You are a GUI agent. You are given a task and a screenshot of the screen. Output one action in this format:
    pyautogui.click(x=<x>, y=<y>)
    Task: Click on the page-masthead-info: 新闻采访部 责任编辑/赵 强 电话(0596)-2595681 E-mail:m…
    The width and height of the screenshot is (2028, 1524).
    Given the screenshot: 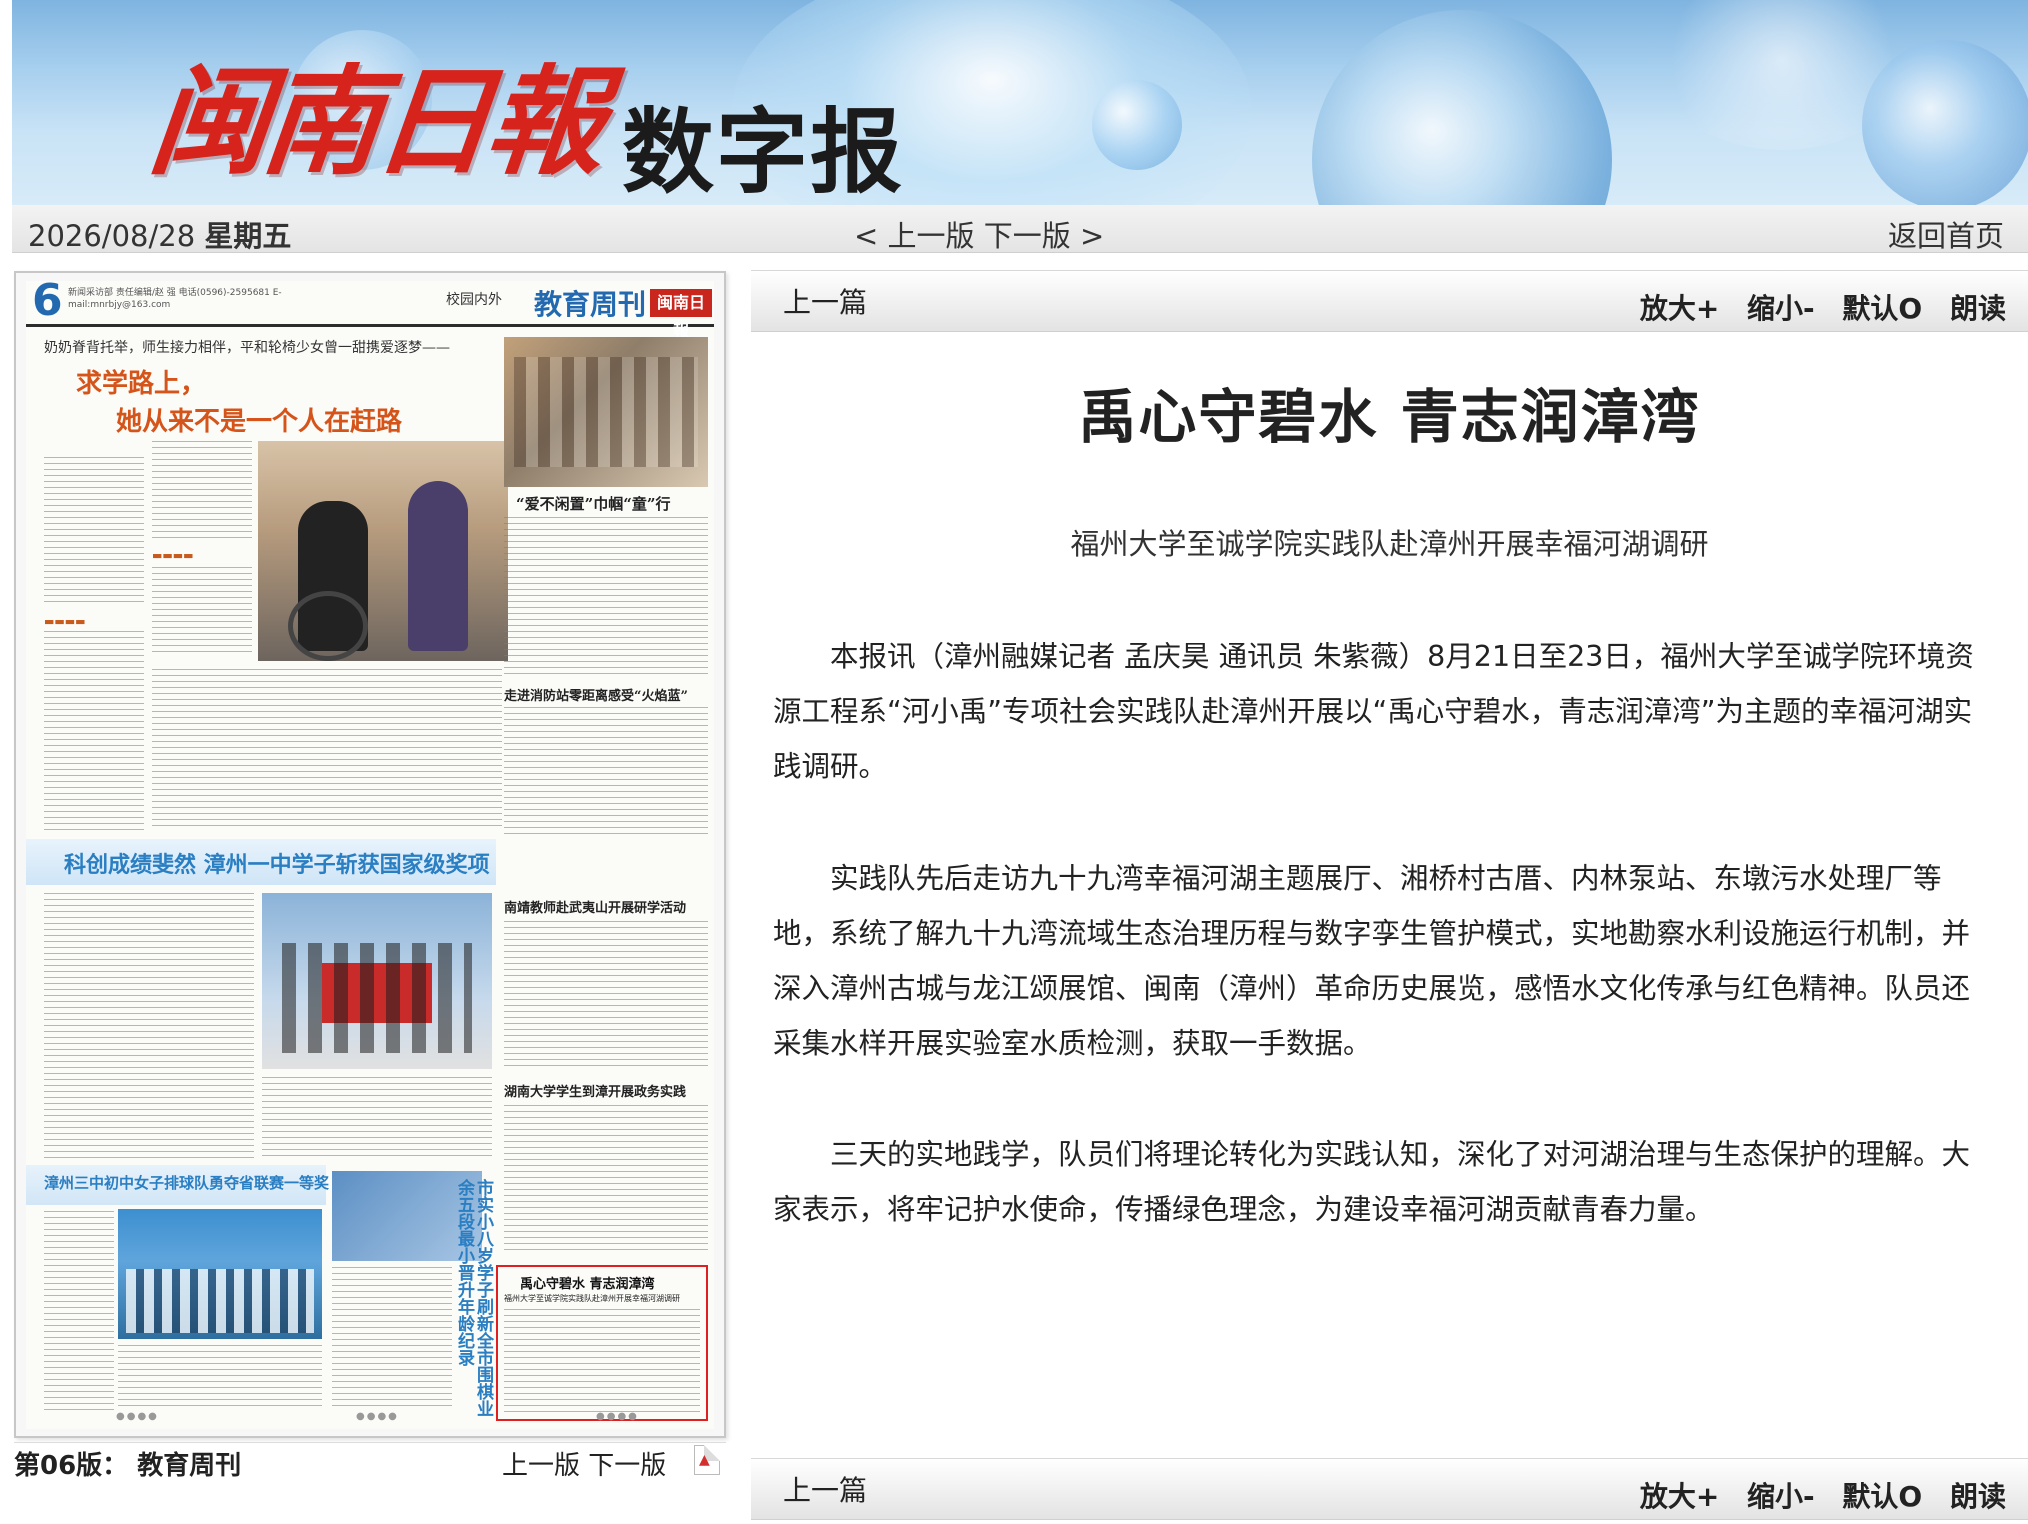 What is the action you would take?
    pyautogui.click(x=175, y=299)
    